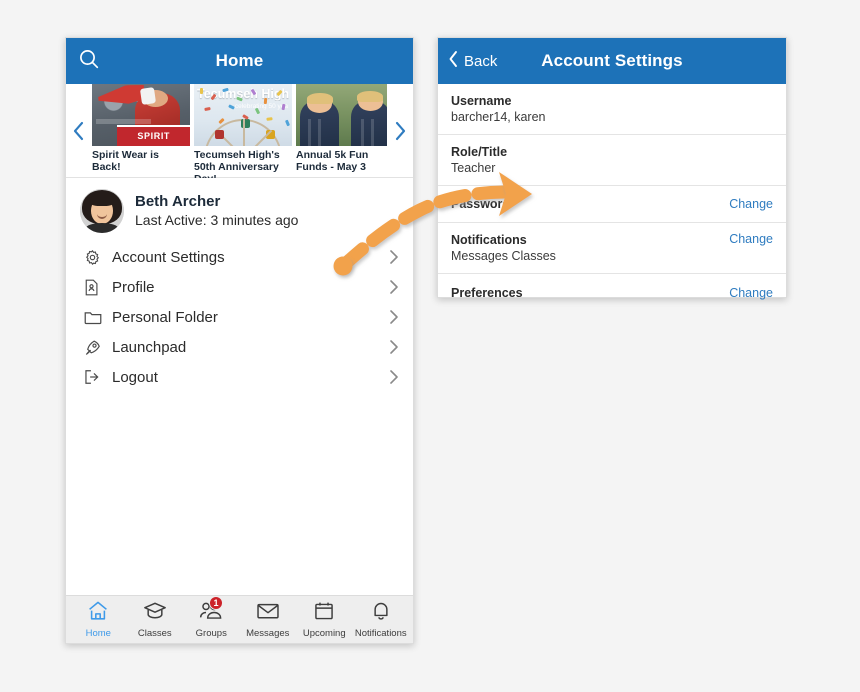  I want to click on folder-icon, so click(95, 317).